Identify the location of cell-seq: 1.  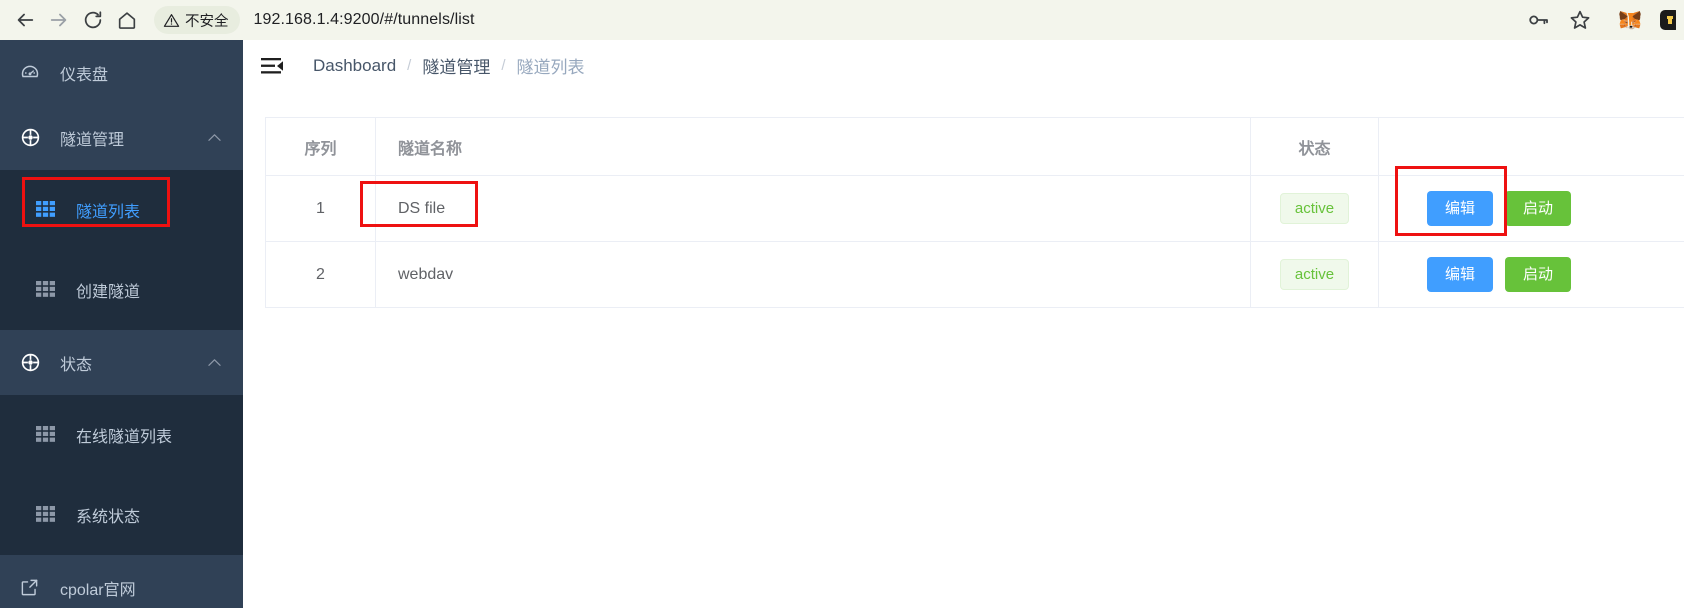
(320, 208).